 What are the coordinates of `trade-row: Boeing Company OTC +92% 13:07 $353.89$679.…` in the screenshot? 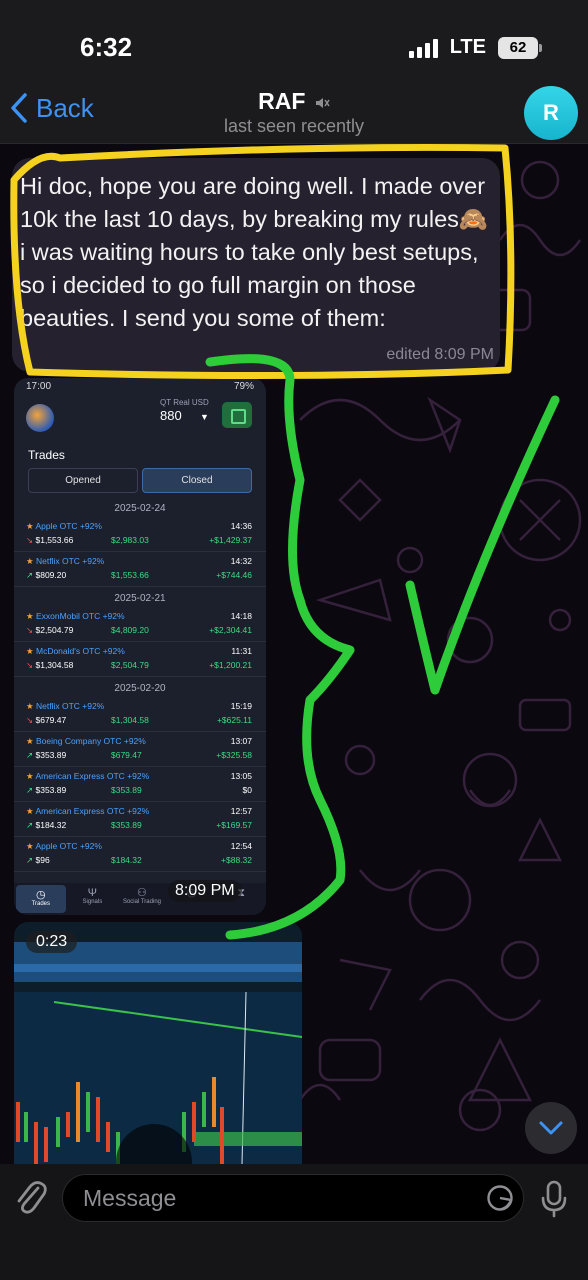 It's located at (140, 749).